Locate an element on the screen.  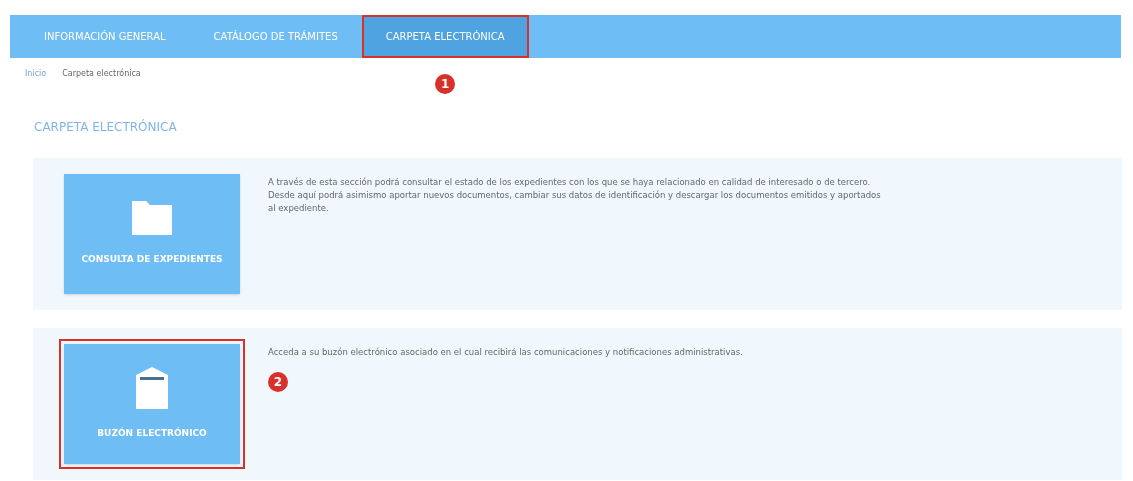
description-text: A través de esta sección podrá consultar el estado de los expedientes con los que se haya relacionado en calidad de interesado o de tercero. is located at coordinates (570, 182).